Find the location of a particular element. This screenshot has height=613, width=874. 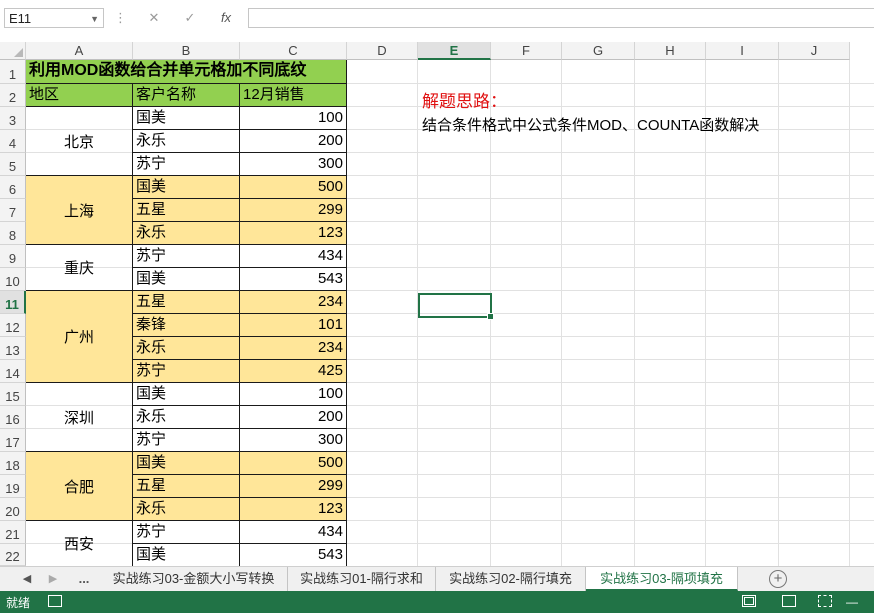

table-title: 利用MOD函数给合并单元格加不同底纹 is located at coordinates (186, 72).